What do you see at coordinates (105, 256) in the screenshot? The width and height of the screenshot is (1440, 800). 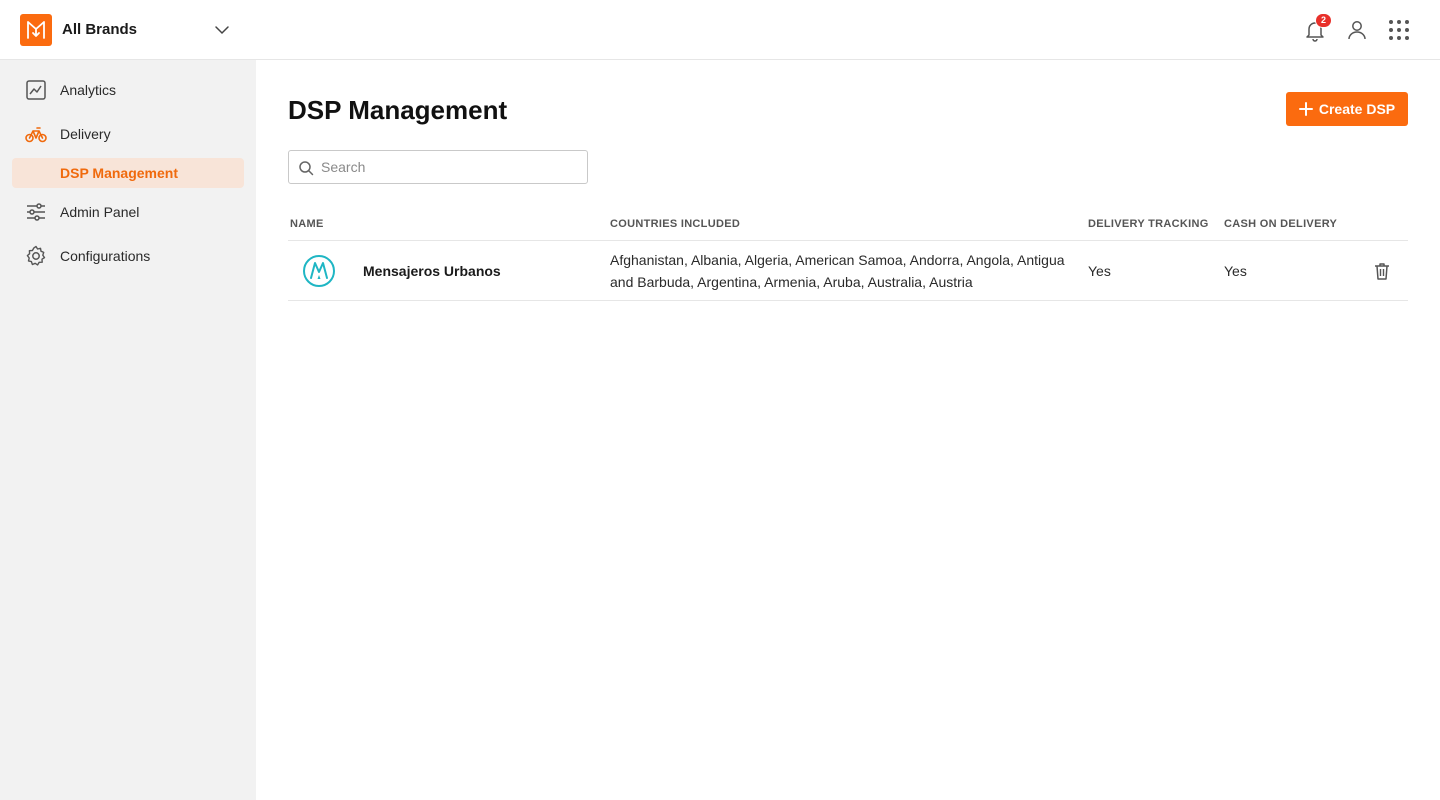 I see `sidebar-item-label: Configurations` at bounding box center [105, 256].